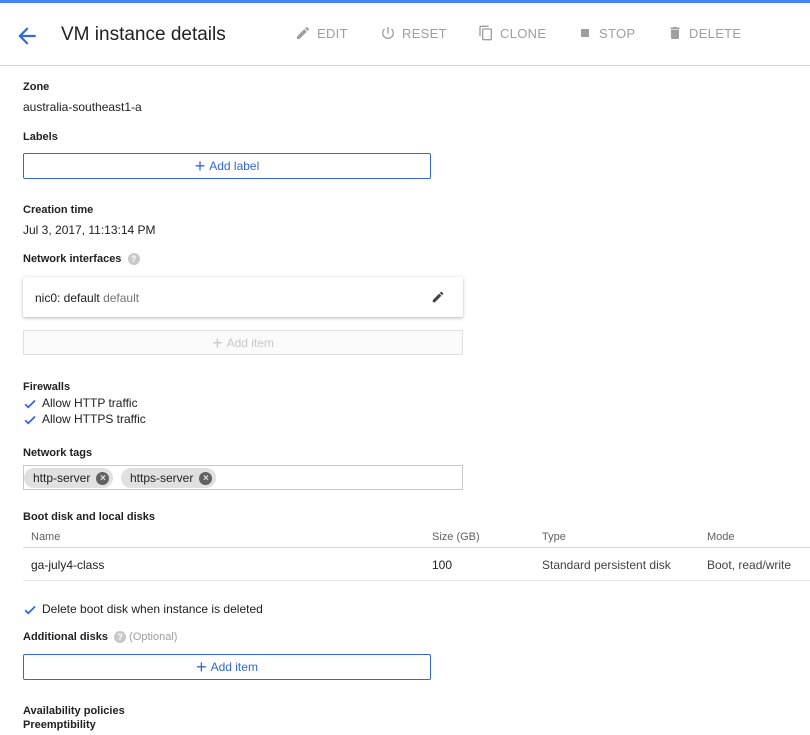 The image size is (810, 735). I want to click on zone-value: australia-southeast1-a, so click(82, 107).